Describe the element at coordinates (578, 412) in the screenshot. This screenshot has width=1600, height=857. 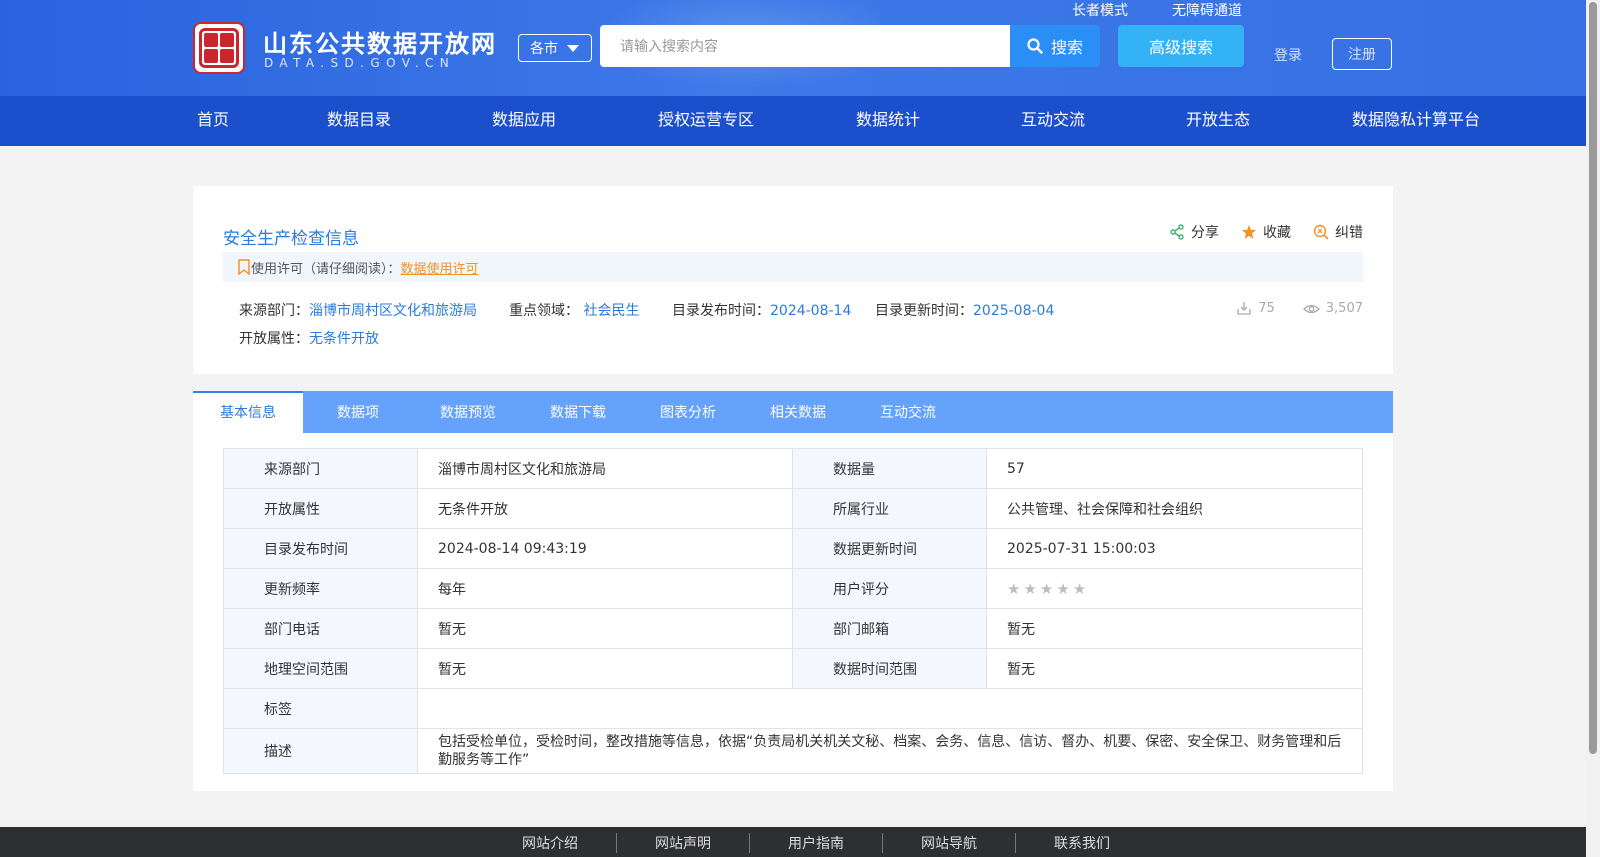
I see `tab-data-download: 数据下载` at that location.